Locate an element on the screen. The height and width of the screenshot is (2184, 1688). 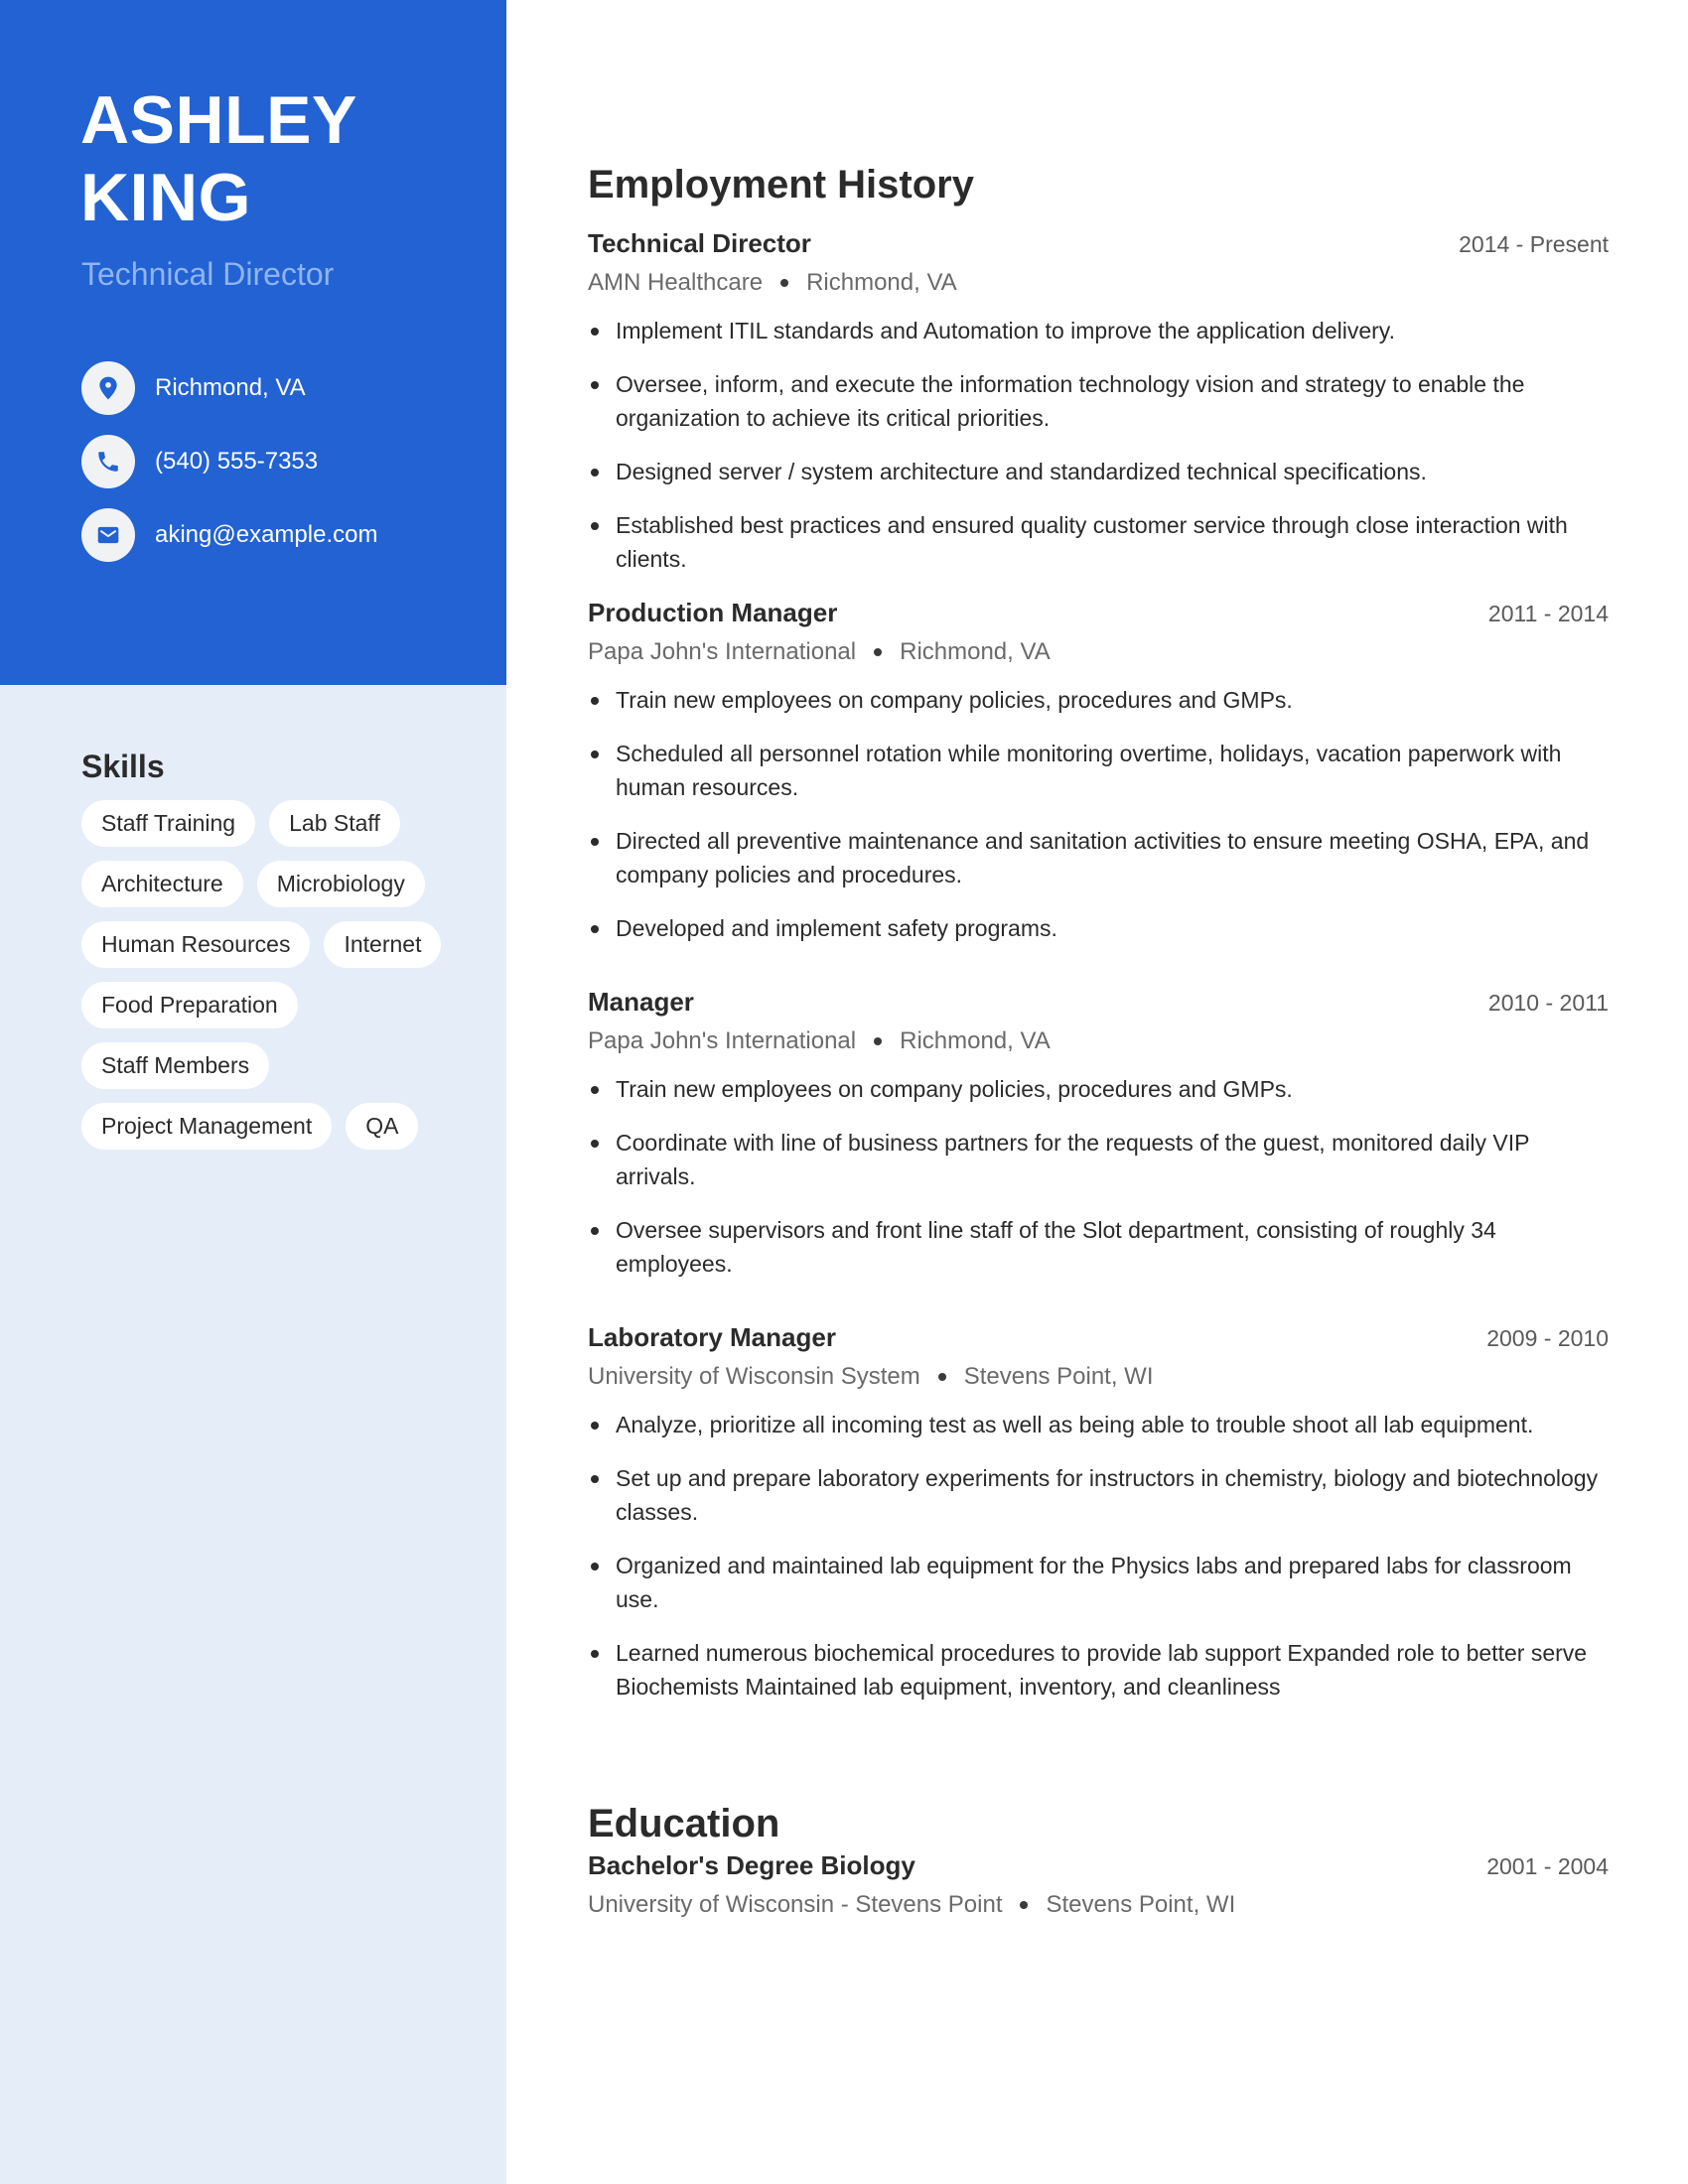
job-company: AMN Healthcare is located at coordinates (676, 282).